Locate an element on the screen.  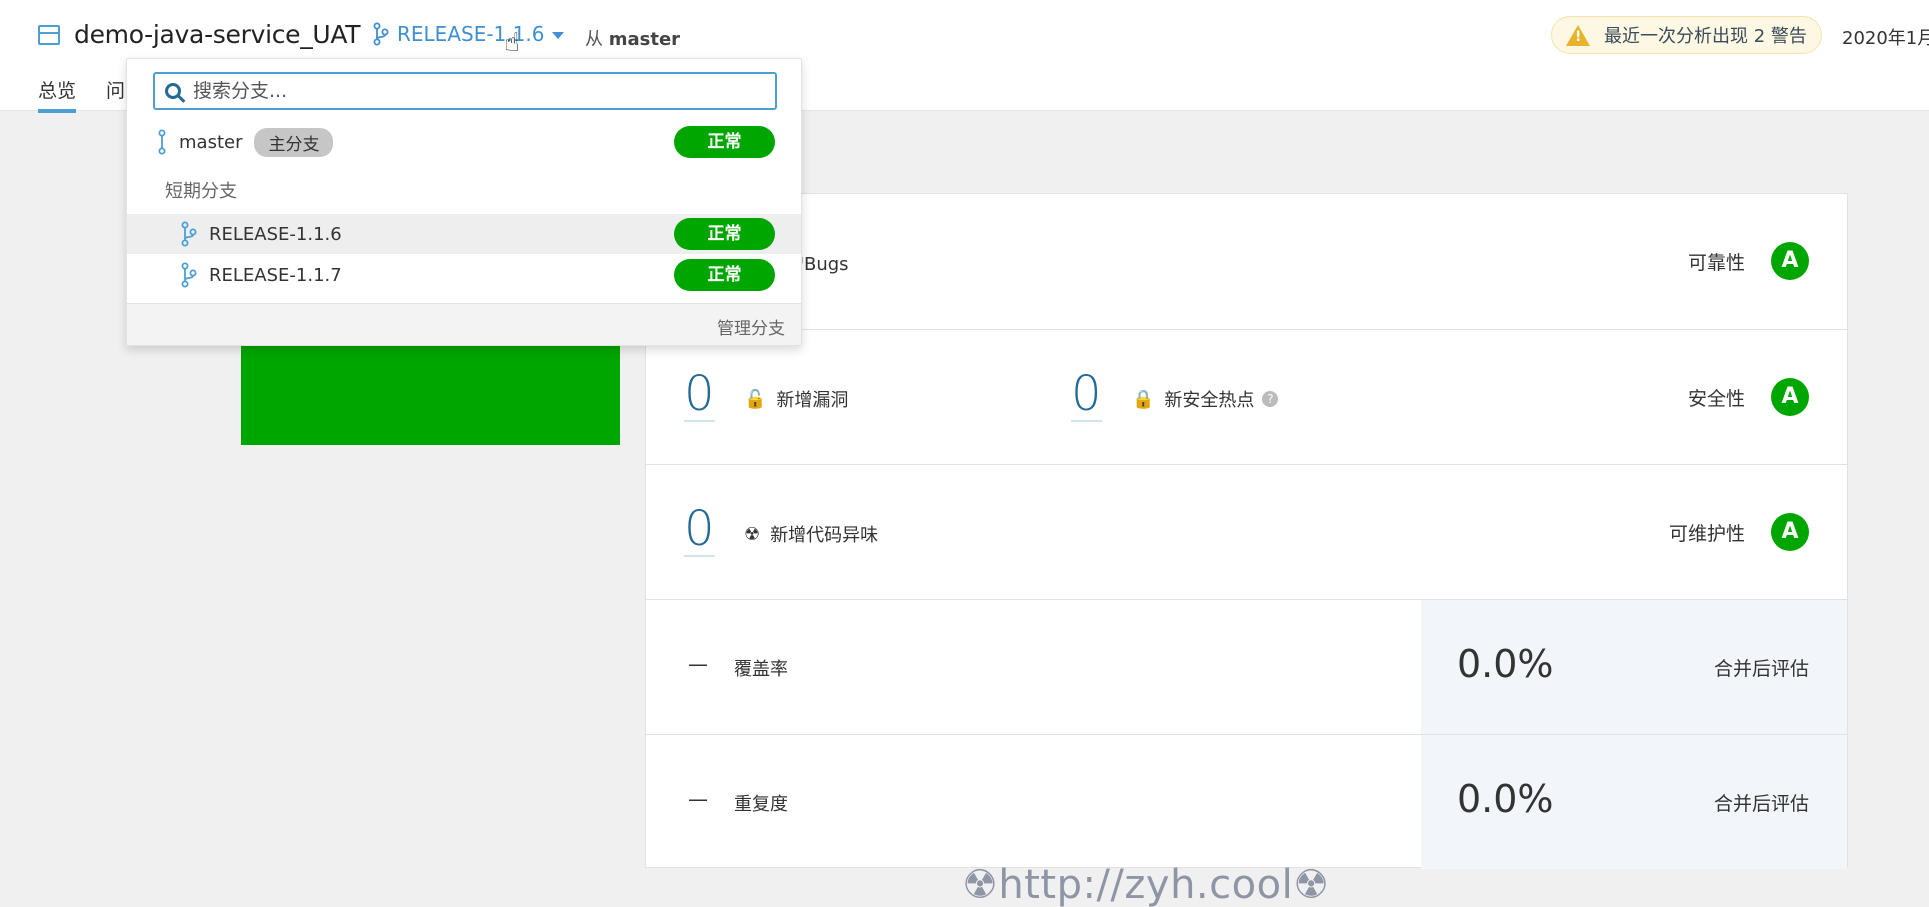
new-hotspots-label: 新安全热点 is located at coordinates (1209, 400).